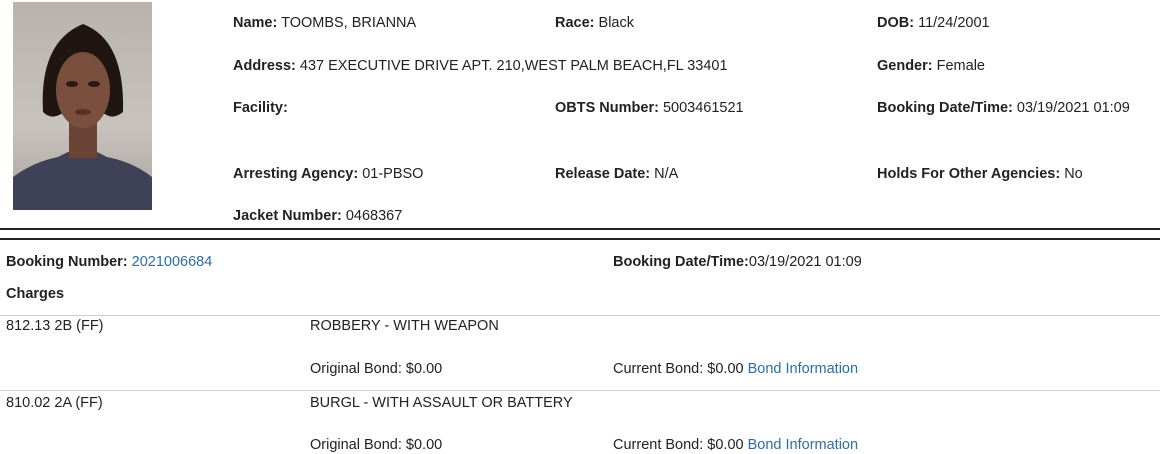 The image size is (1160, 454). Describe the element at coordinates (594, 23) in the screenshot. I see `race-field: Race: Black` at that location.